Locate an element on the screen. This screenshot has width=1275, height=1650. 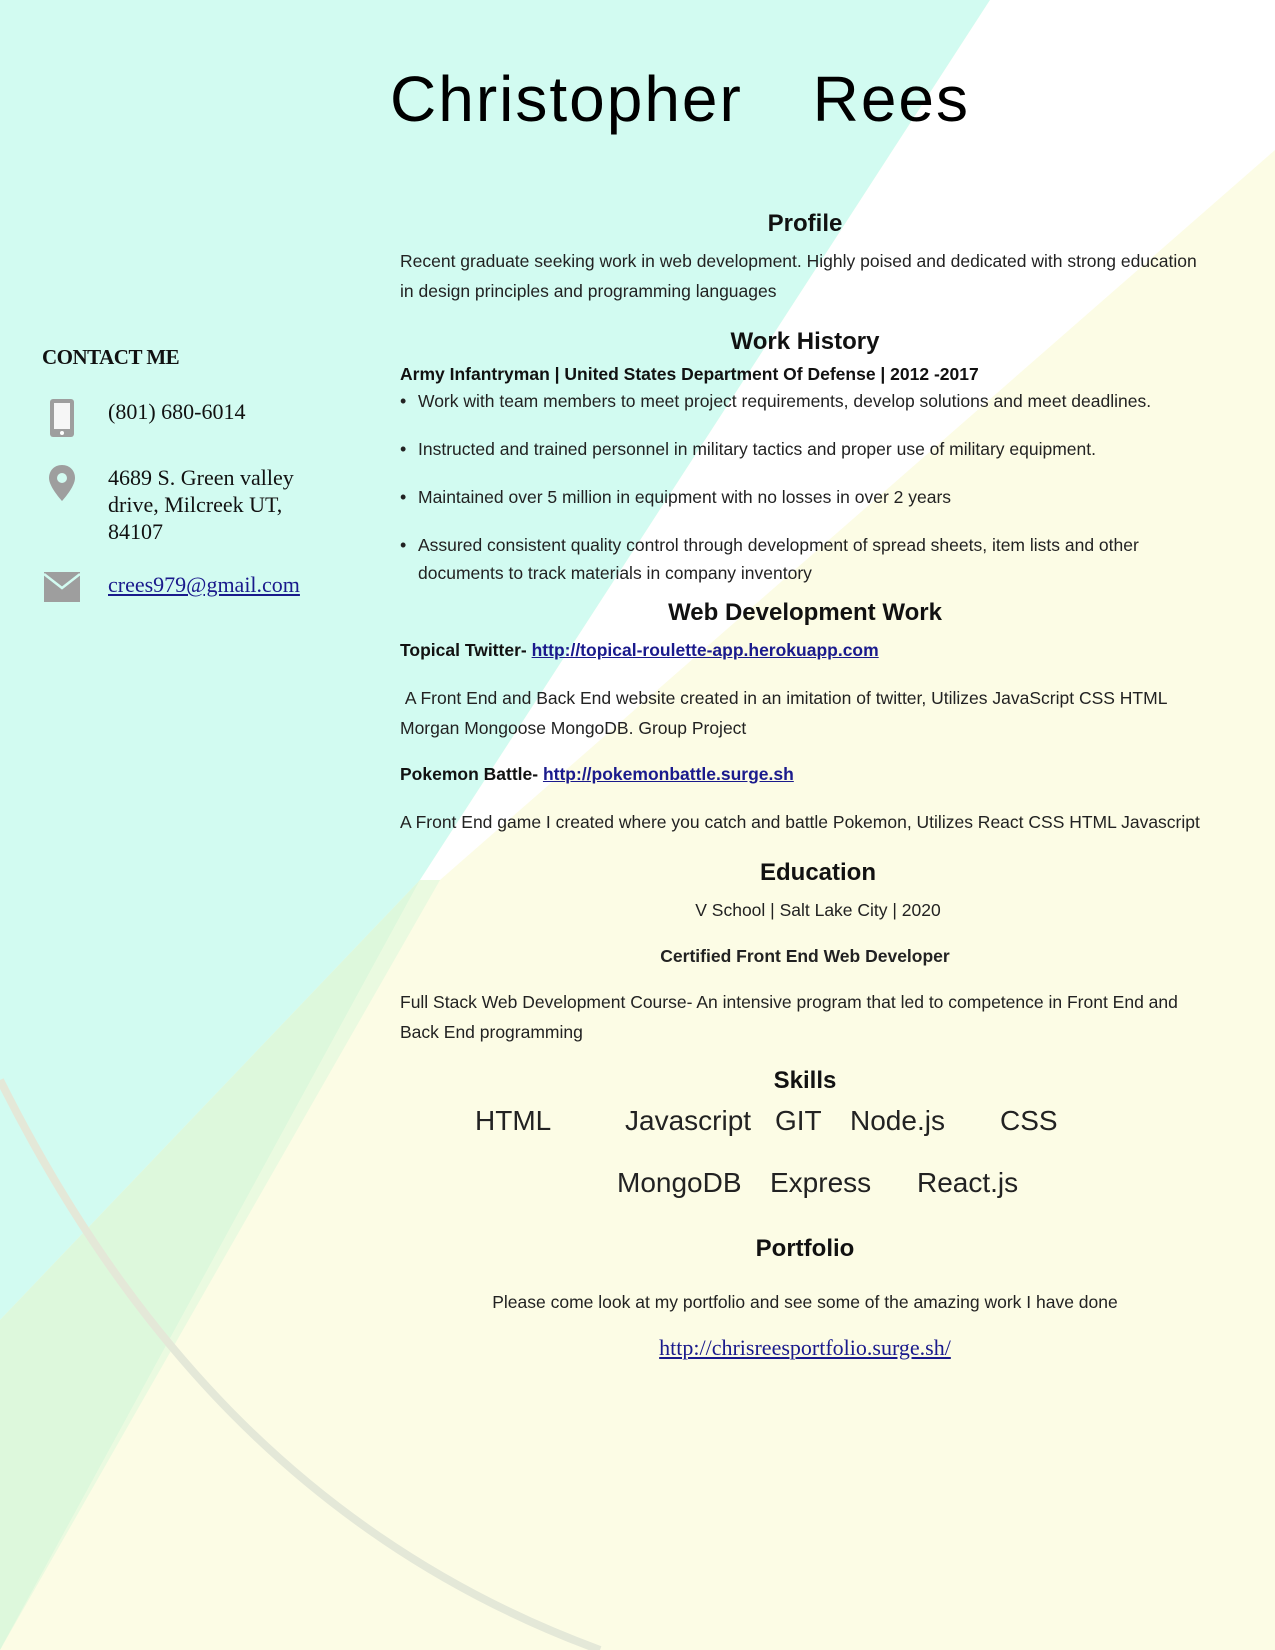
skill-item: MongoDB is located at coordinates (679, 1182).